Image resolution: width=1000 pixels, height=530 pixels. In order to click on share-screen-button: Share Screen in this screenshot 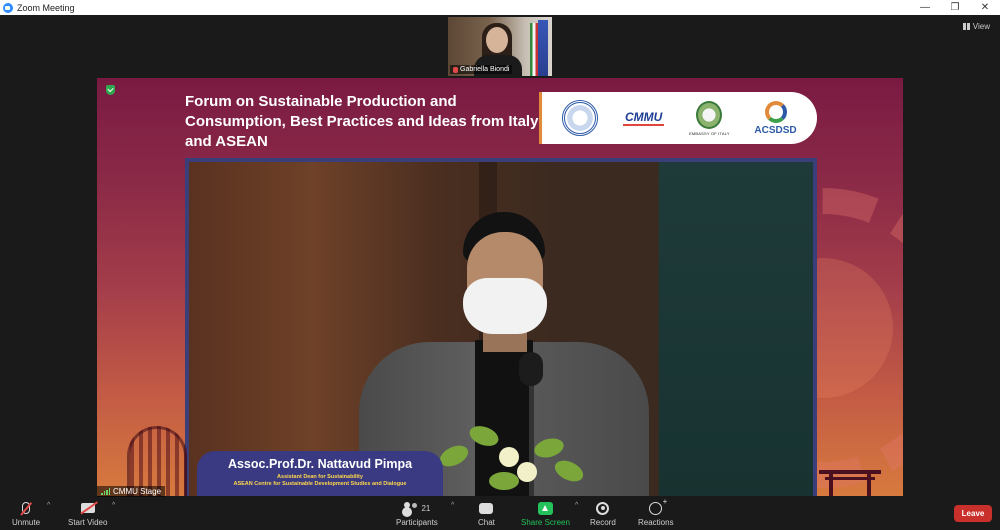, I will do `click(545, 513)`.